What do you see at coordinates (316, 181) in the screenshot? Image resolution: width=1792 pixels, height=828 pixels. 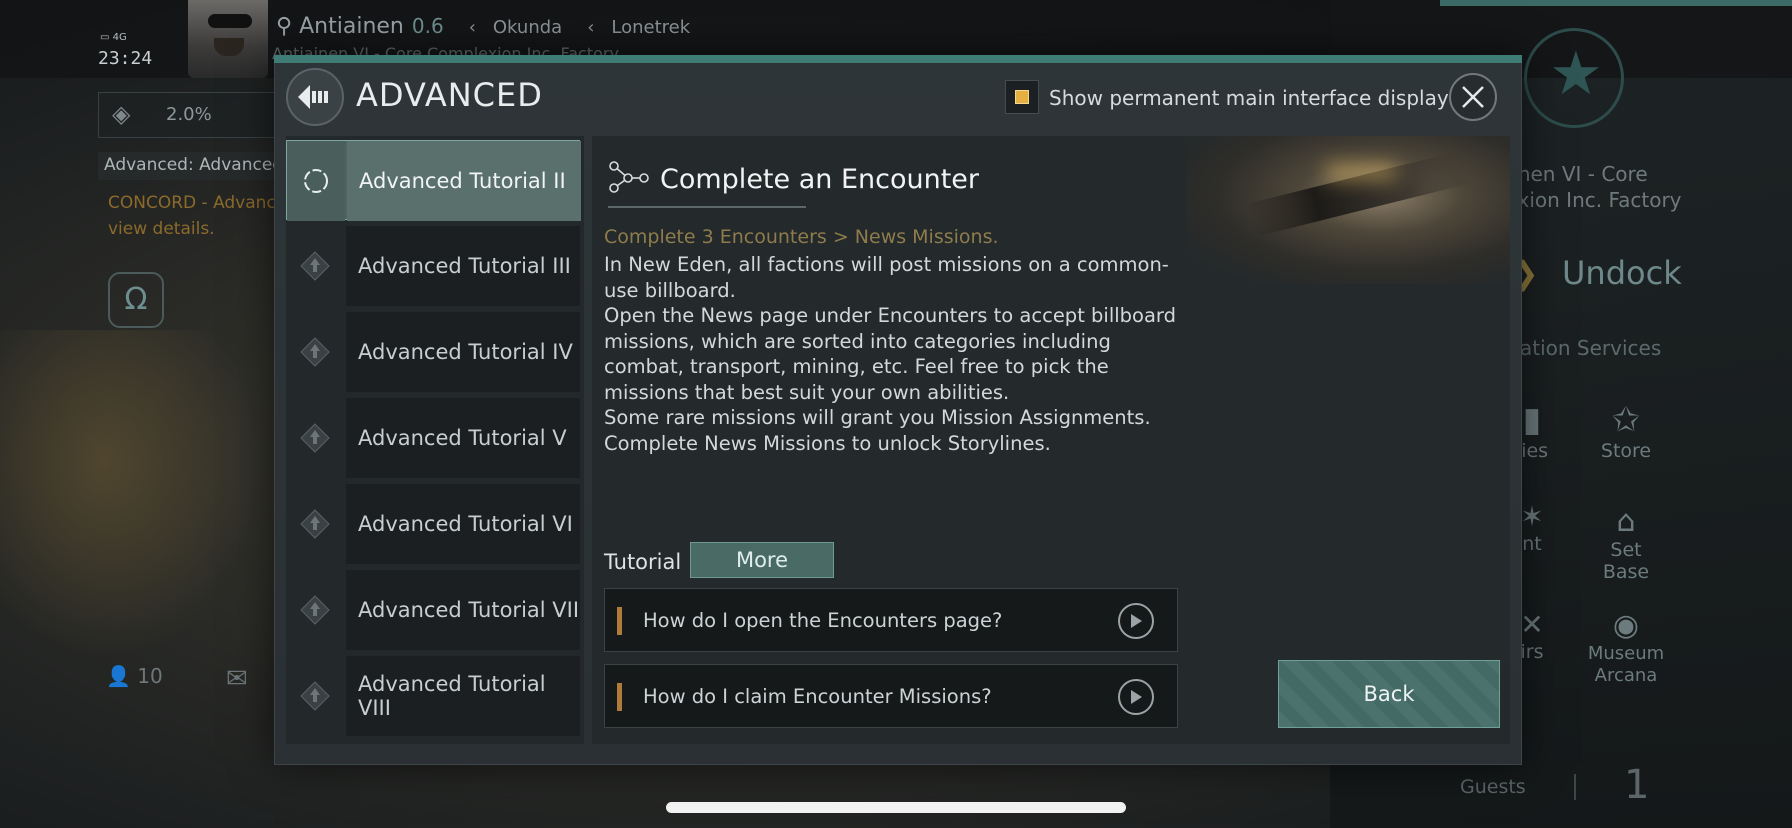 I see `in-progress-icon` at bounding box center [316, 181].